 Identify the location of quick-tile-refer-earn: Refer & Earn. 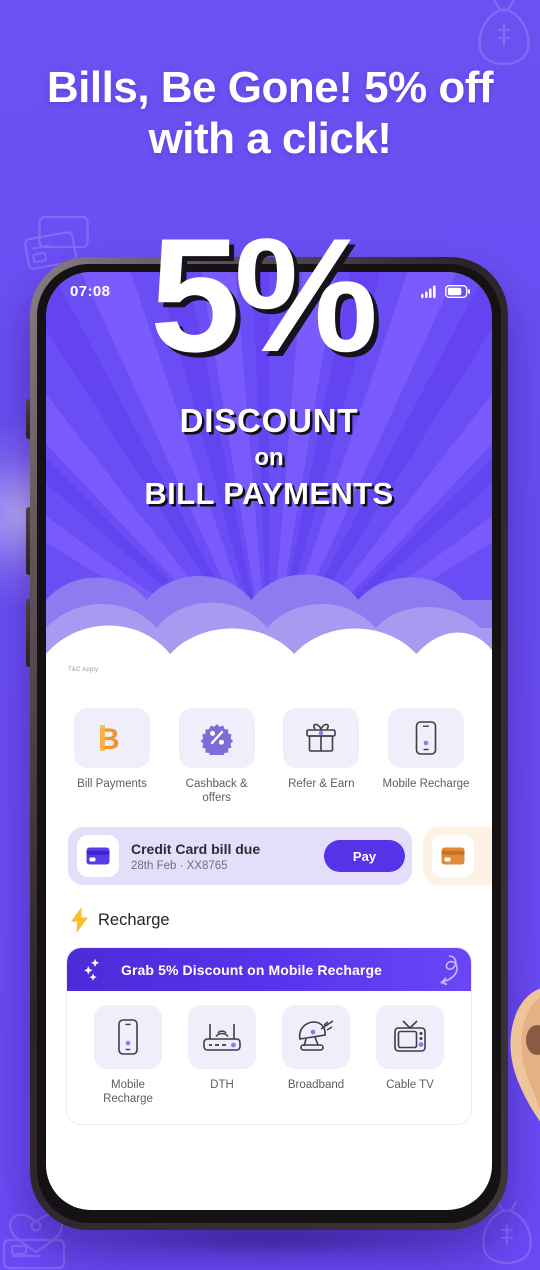
(321, 756).